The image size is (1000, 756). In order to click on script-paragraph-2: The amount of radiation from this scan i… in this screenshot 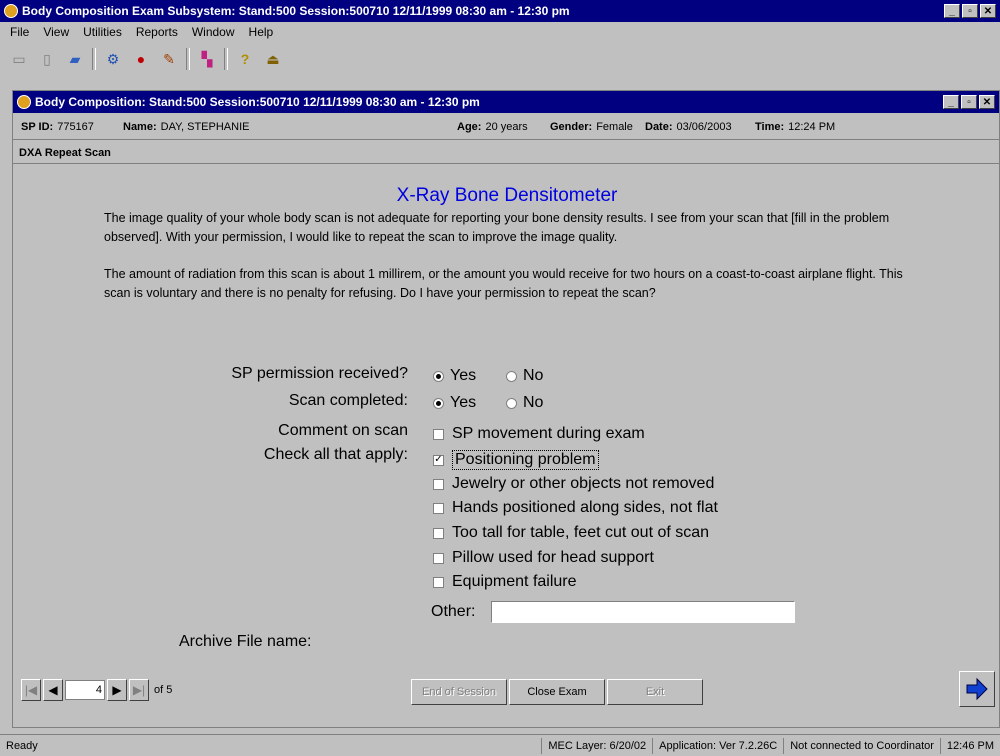, I will do `click(503, 283)`.